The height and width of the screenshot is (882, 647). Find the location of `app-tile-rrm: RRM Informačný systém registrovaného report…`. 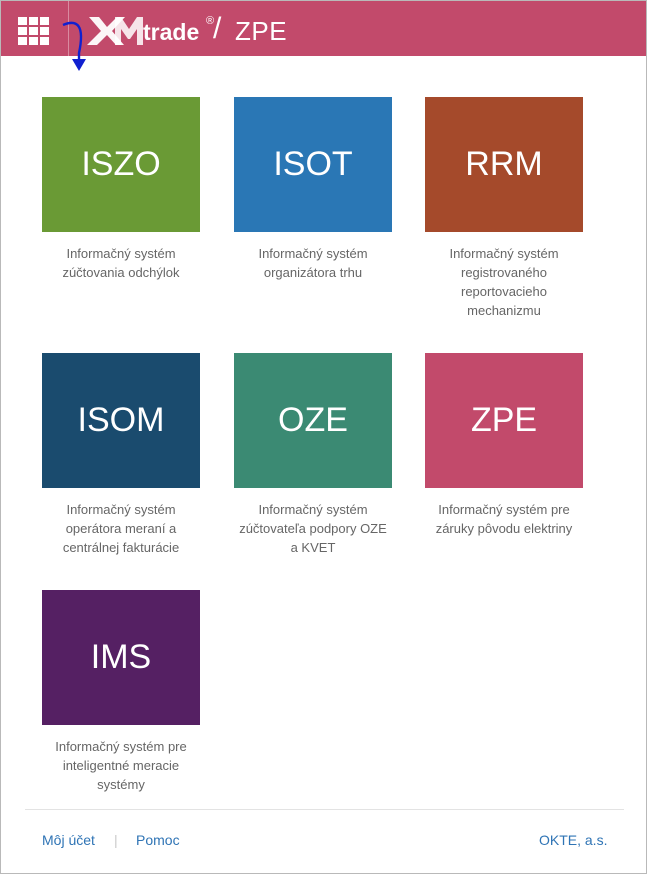

app-tile-rrm: RRM Informačný systém registrovaného report… is located at coordinates (504, 208).